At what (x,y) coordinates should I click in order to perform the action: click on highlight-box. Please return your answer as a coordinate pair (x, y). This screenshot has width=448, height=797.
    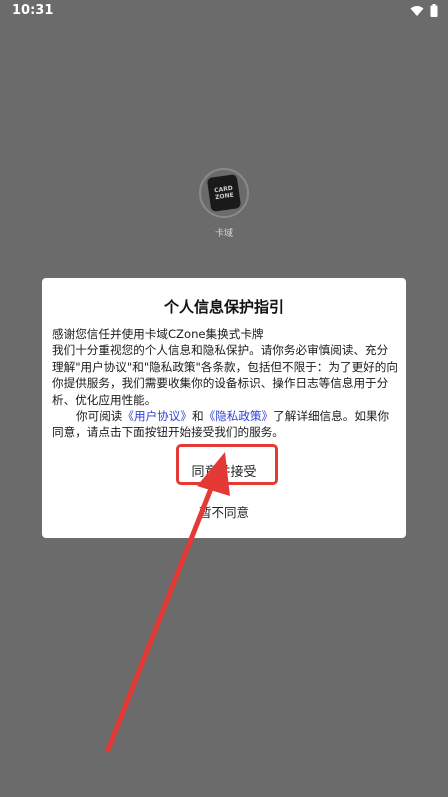
    Looking at the image, I should click on (227, 464).